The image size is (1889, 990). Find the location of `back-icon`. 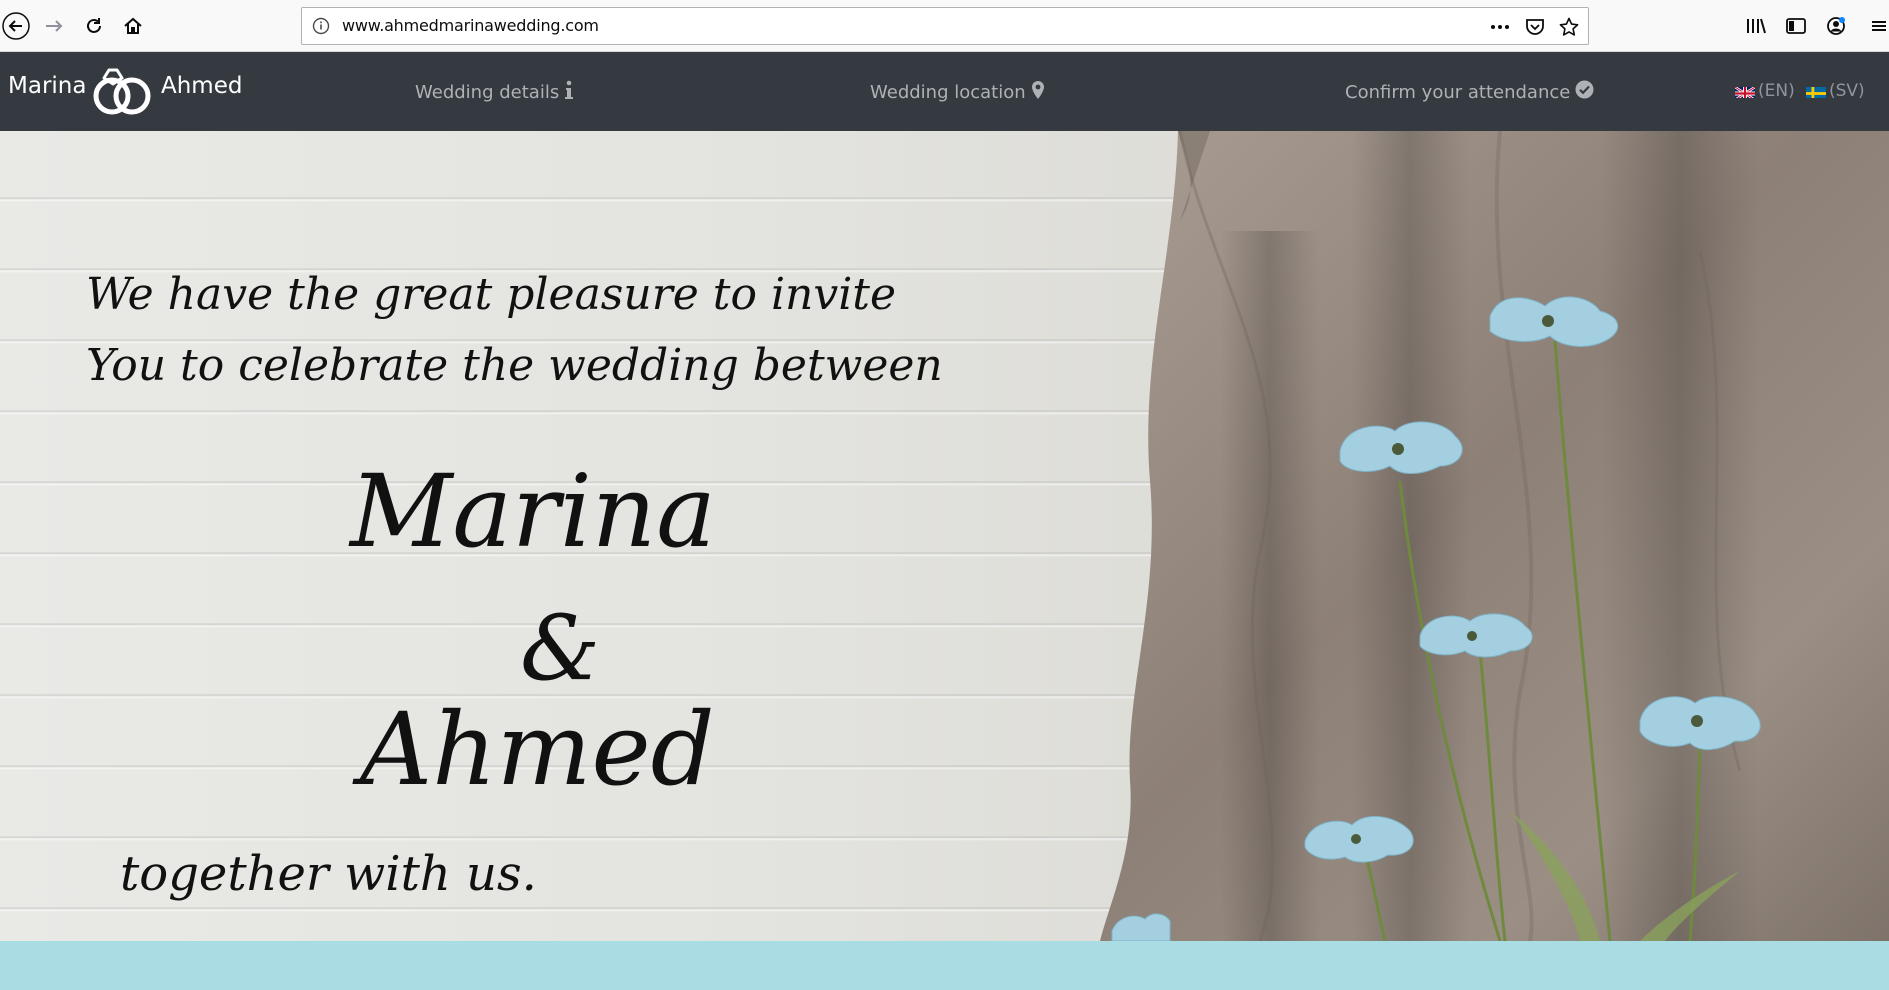

back-icon is located at coordinates (16, 26).